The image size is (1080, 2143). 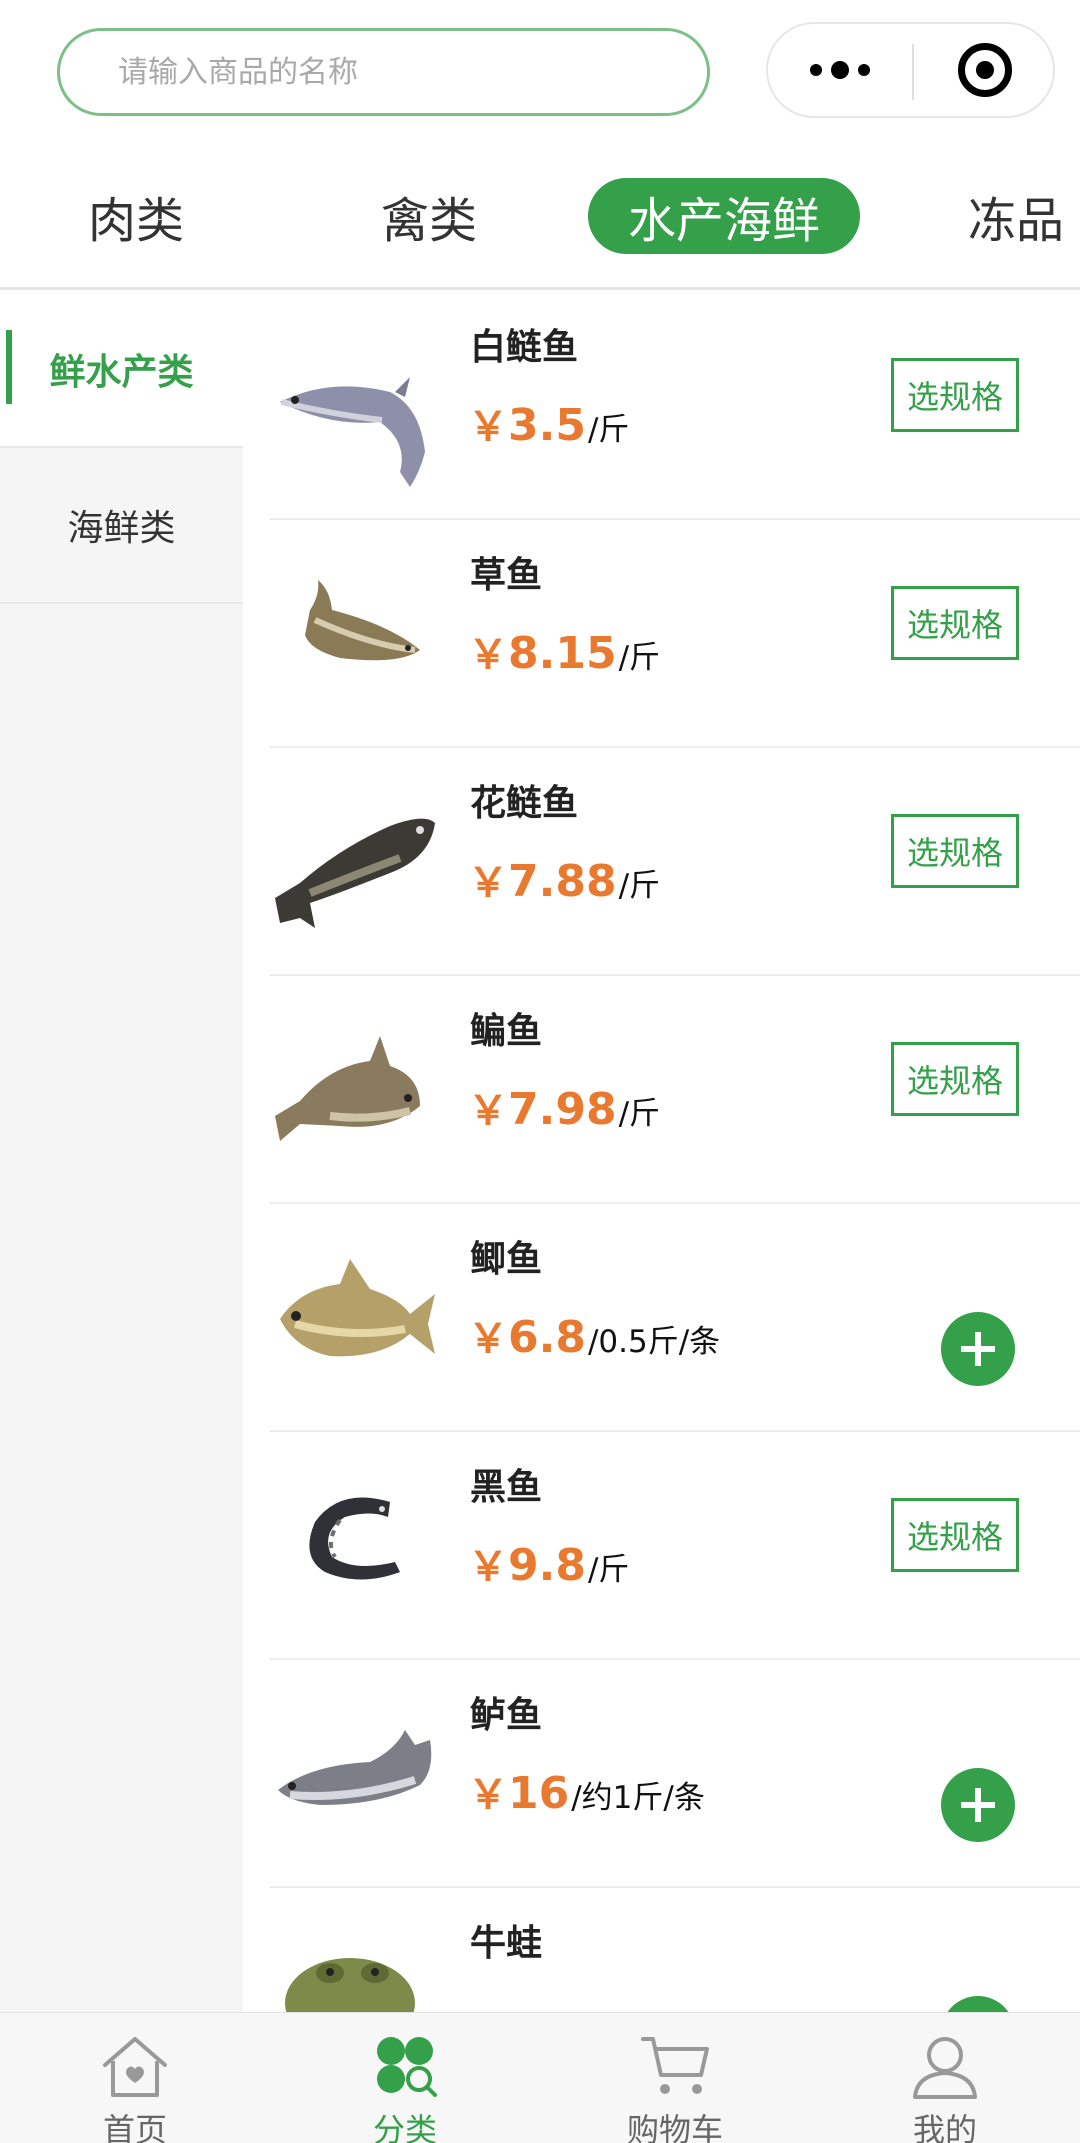 I want to click on product-price: ￥ 3.5 /斤, so click(x=548, y=423).